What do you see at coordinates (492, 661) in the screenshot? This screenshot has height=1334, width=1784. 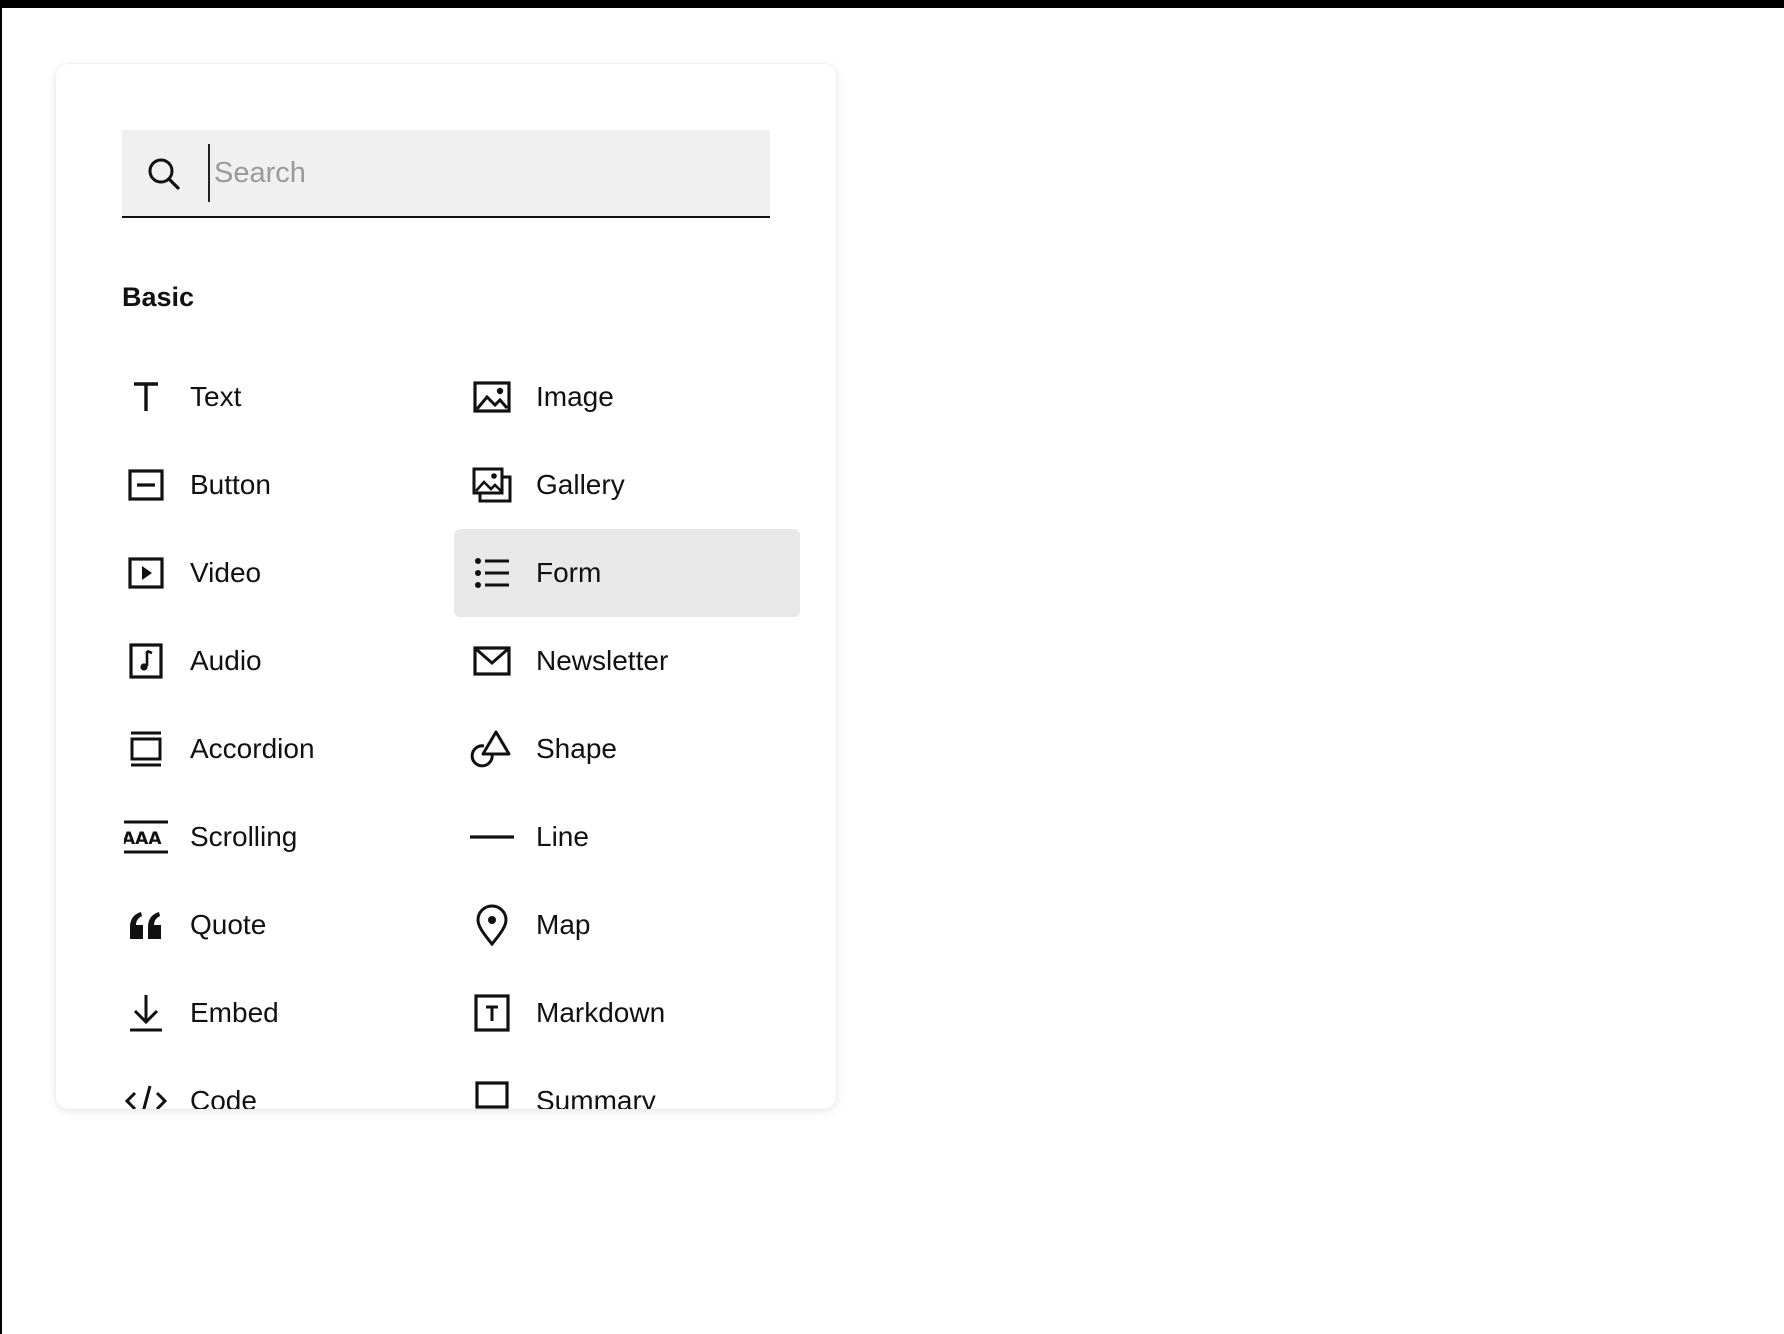 I see `newsletter-icon` at bounding box center [492, 661].